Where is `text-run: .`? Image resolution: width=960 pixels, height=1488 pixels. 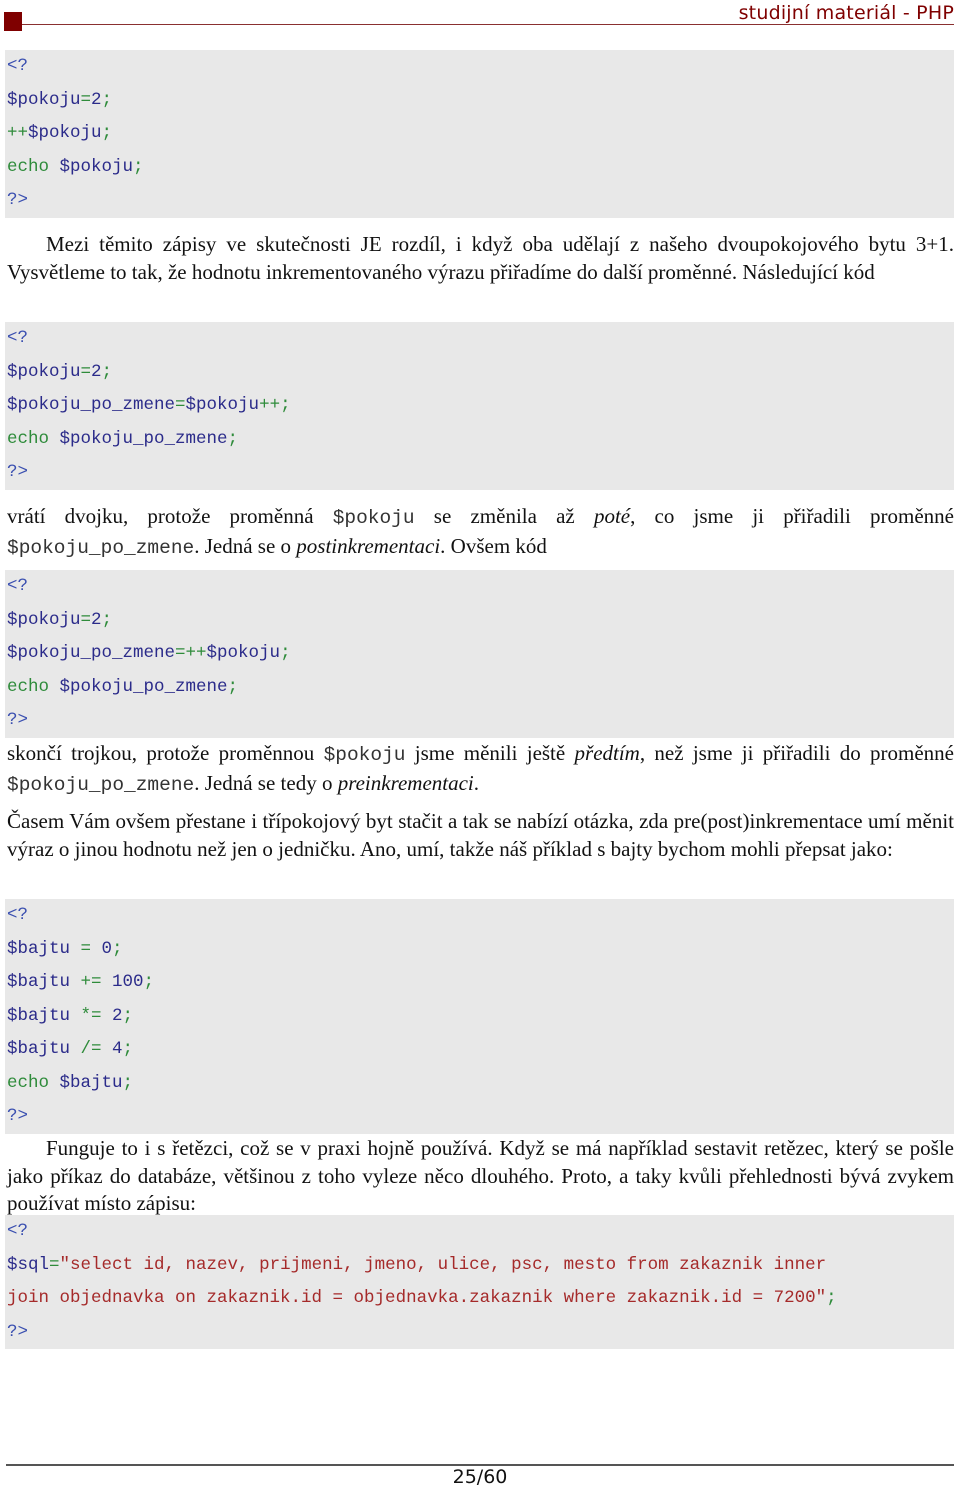
text-run: . is located at coordinates (476, 782).